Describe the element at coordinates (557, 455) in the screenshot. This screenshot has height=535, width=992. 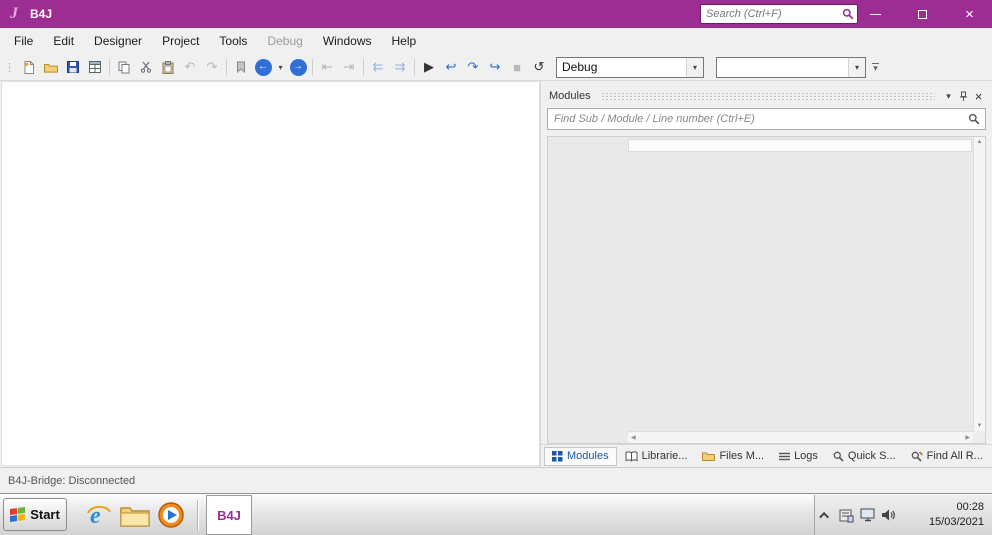
I see `modules-grid-icon` at that location.